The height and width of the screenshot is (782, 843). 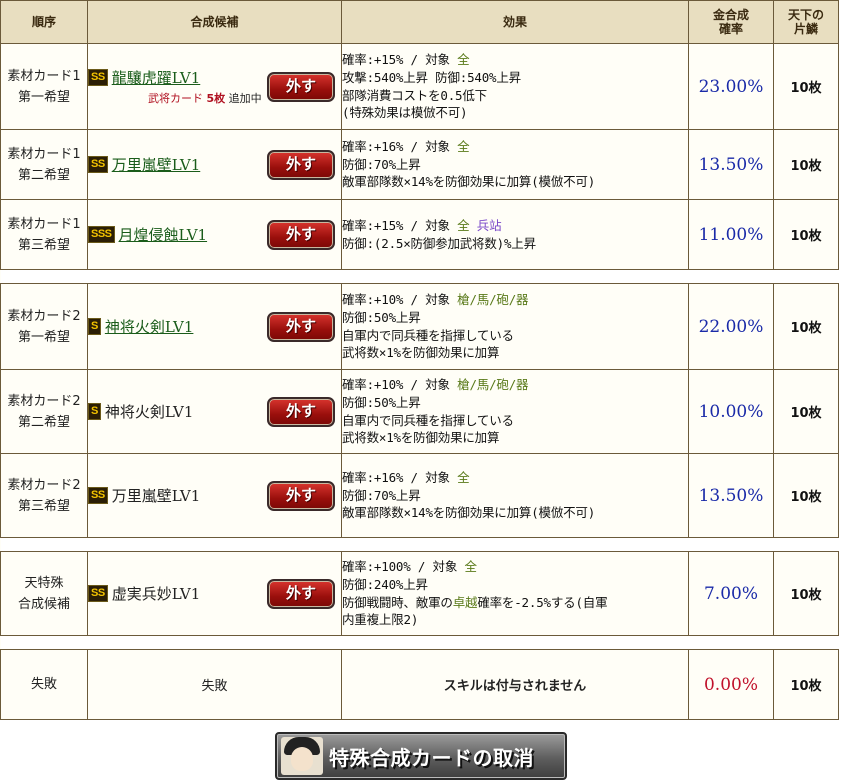 What do you see at coordinates (44, 164) in the screenshot?
I see `order-cell: 素材カード1 第二希望` at bounding box center [44, 164].